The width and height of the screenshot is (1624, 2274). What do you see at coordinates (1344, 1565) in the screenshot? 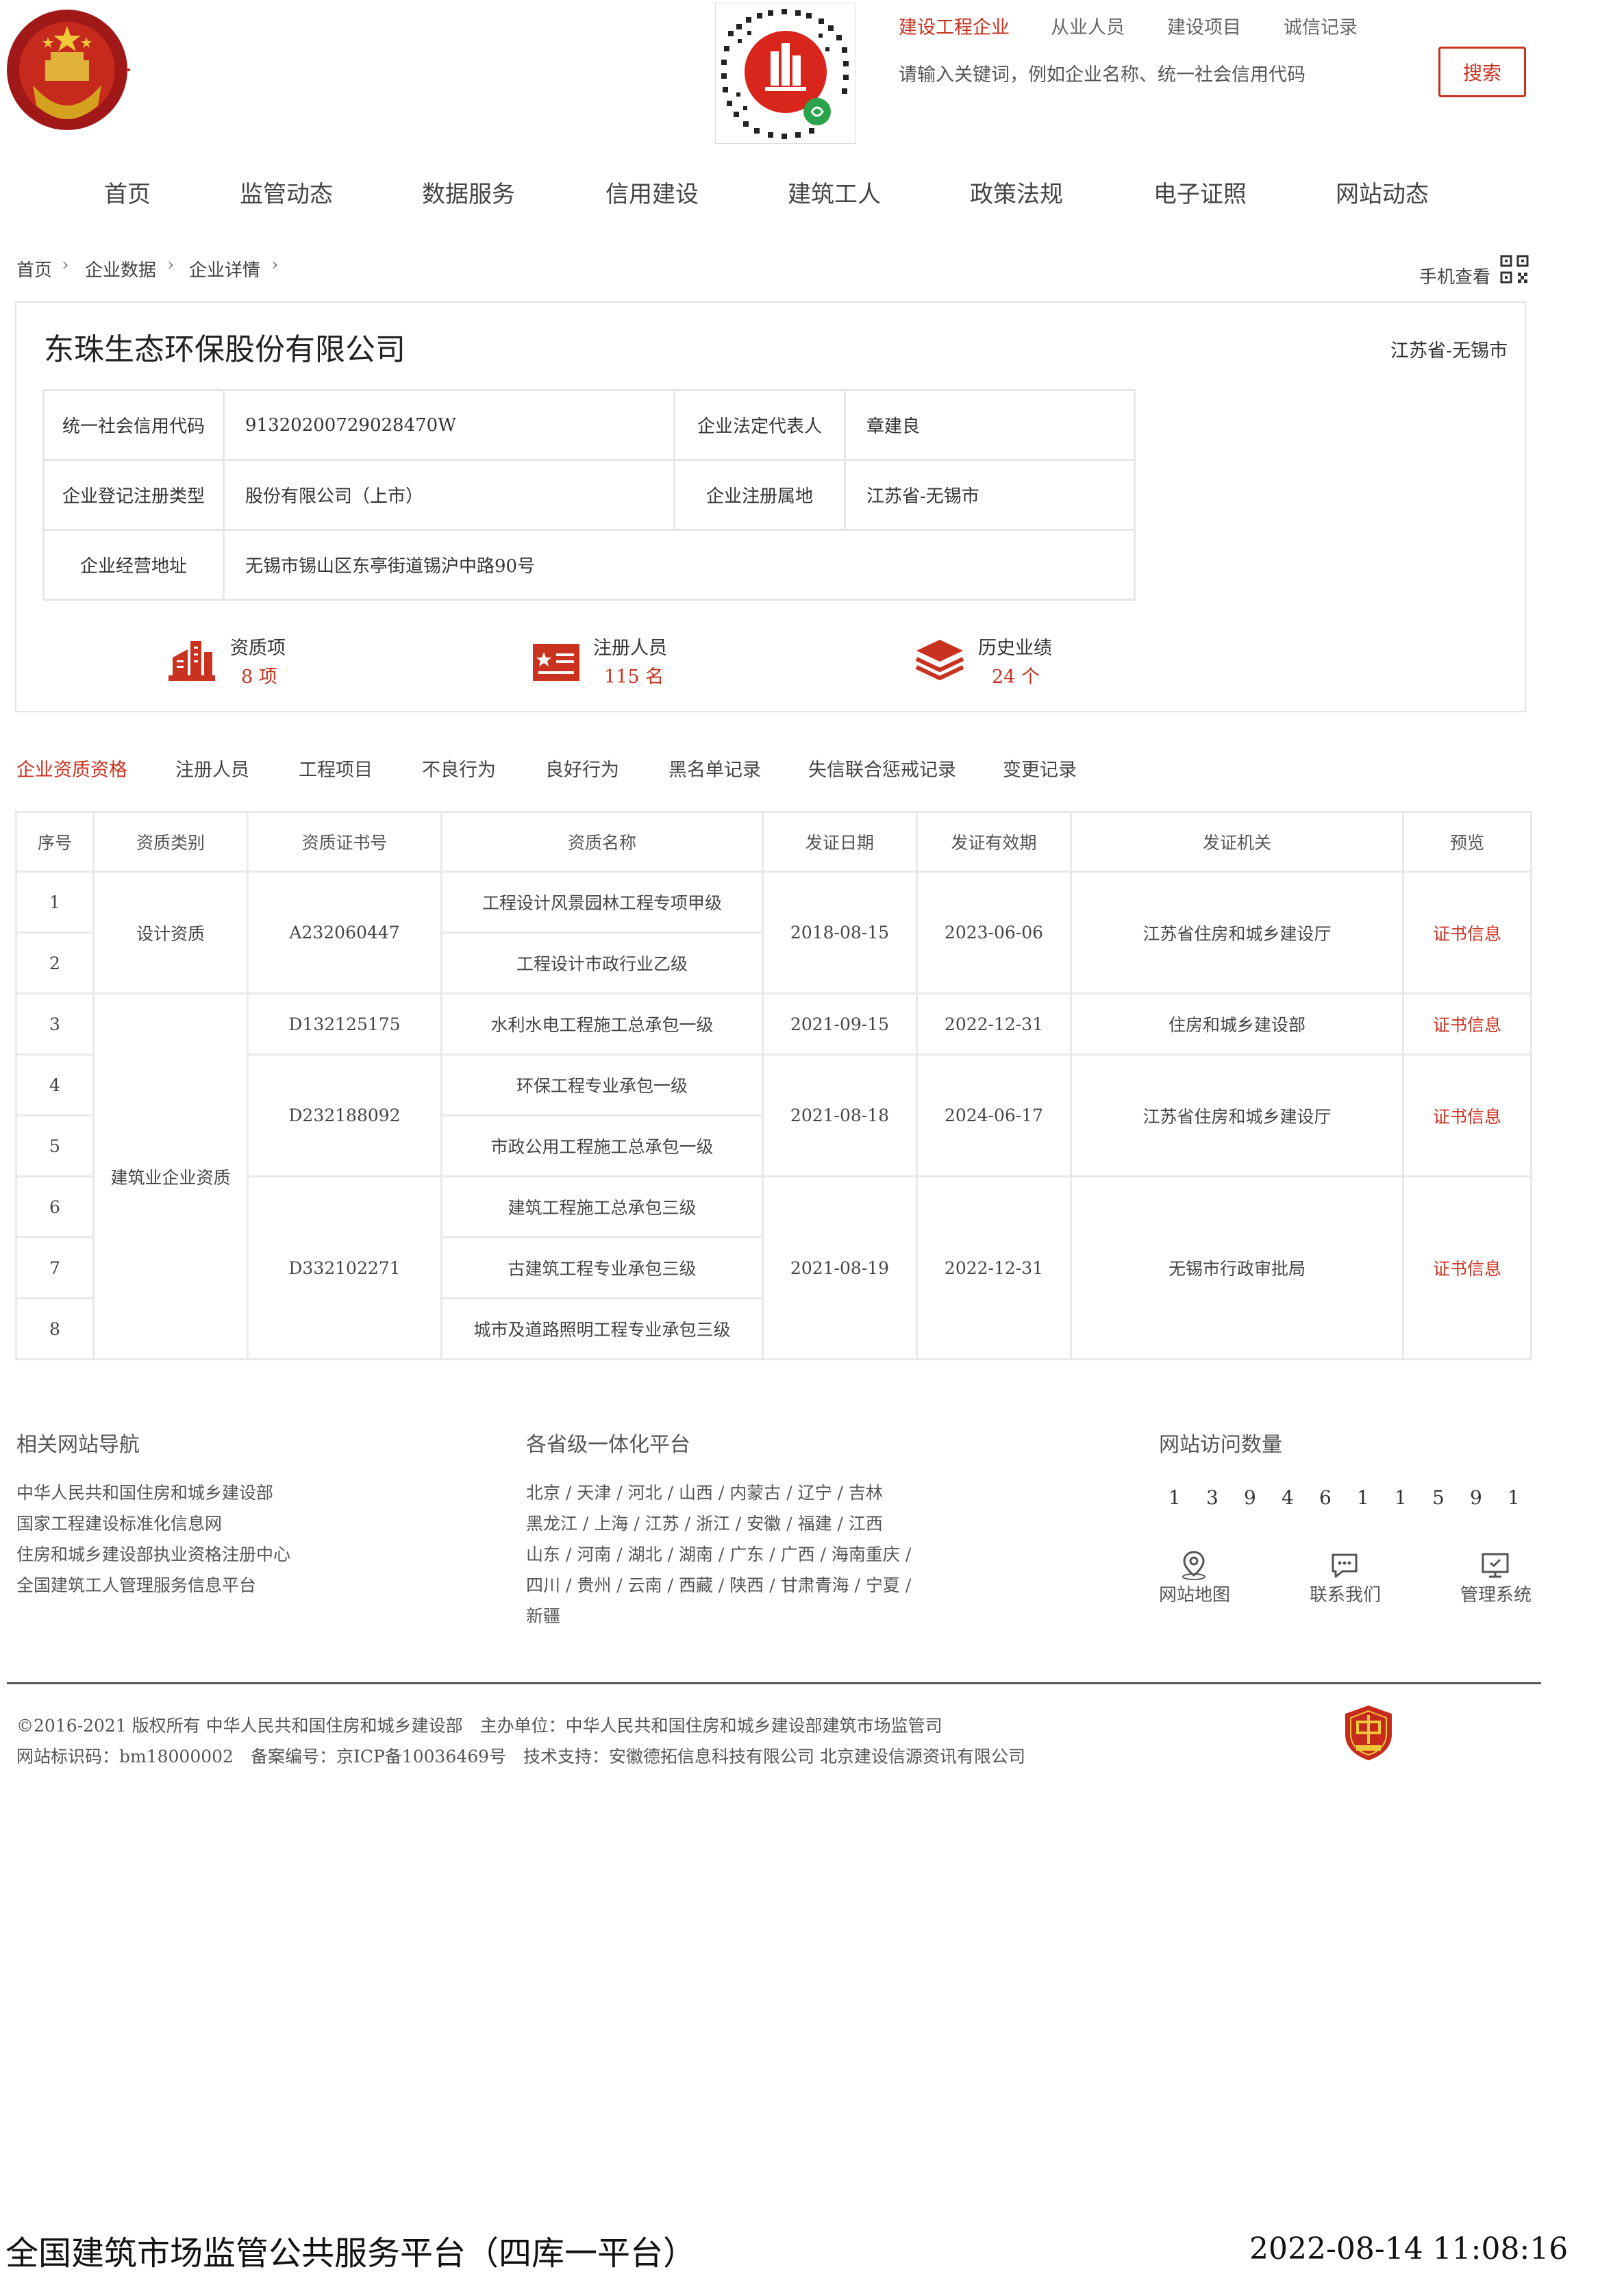
I see `chat-bubble-icon` at bounding box center [1344, 1565].